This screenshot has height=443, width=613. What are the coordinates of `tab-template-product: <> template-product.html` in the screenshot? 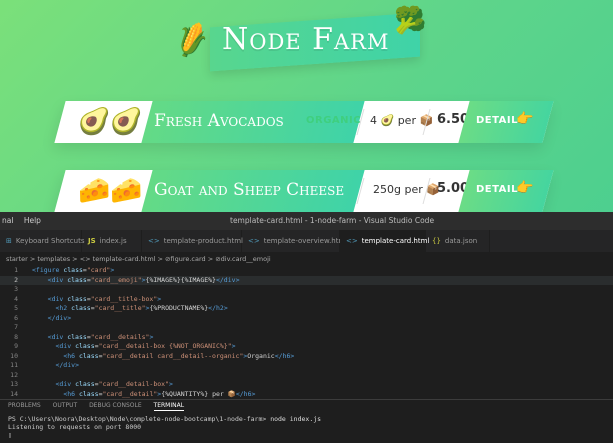 It's located at (192, 241).